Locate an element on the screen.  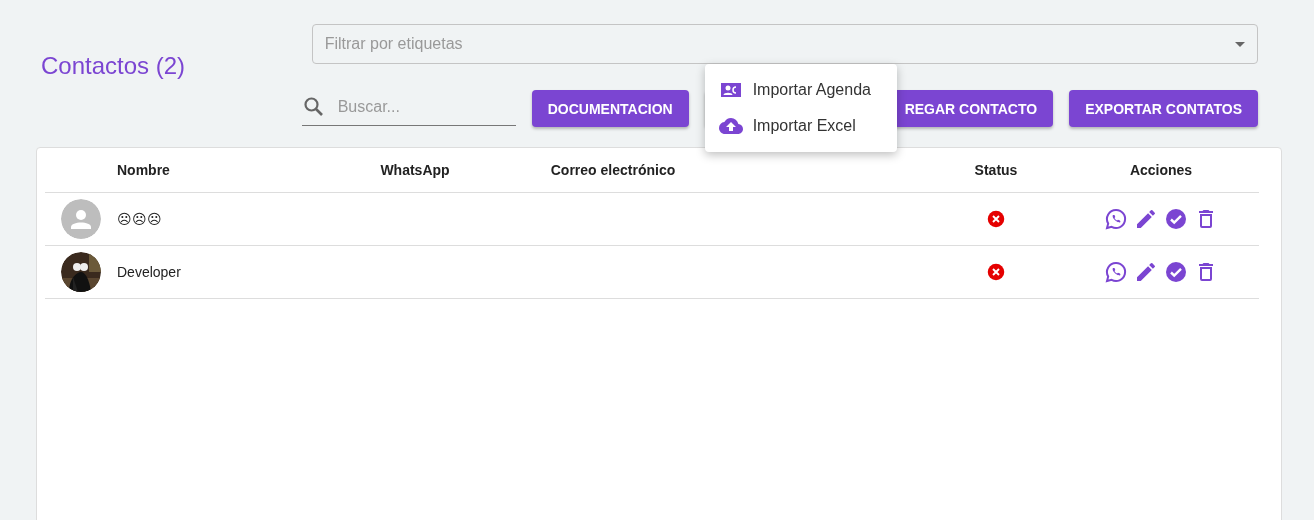
page-title: Contactos (2) is located at coordinates (114, 66).